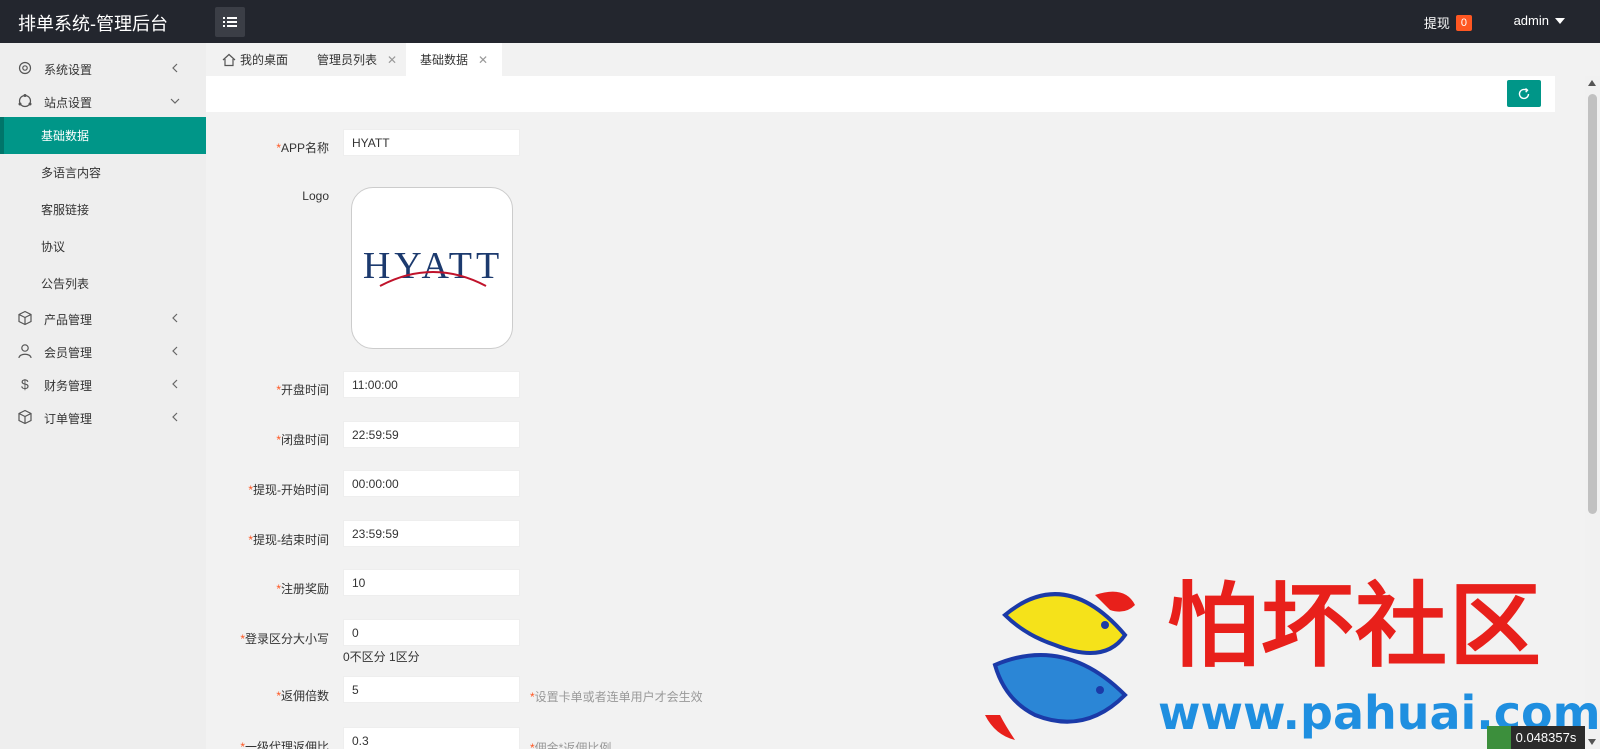  What do you see at coordinates (431, 434) in the screenshot?
I see `close-time-input: 22:59:59` at bounding box center [431, 434].